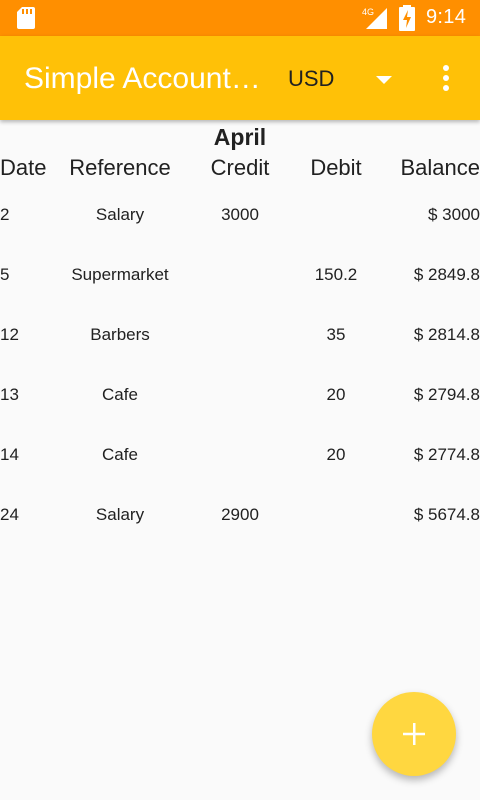 Image resolution: width=480 pixels, height=800 pixels. What do you see at coordinates (120, 334) in the screenshot?
I see `row-reference: Barbers` at bounding box center [120, 334].